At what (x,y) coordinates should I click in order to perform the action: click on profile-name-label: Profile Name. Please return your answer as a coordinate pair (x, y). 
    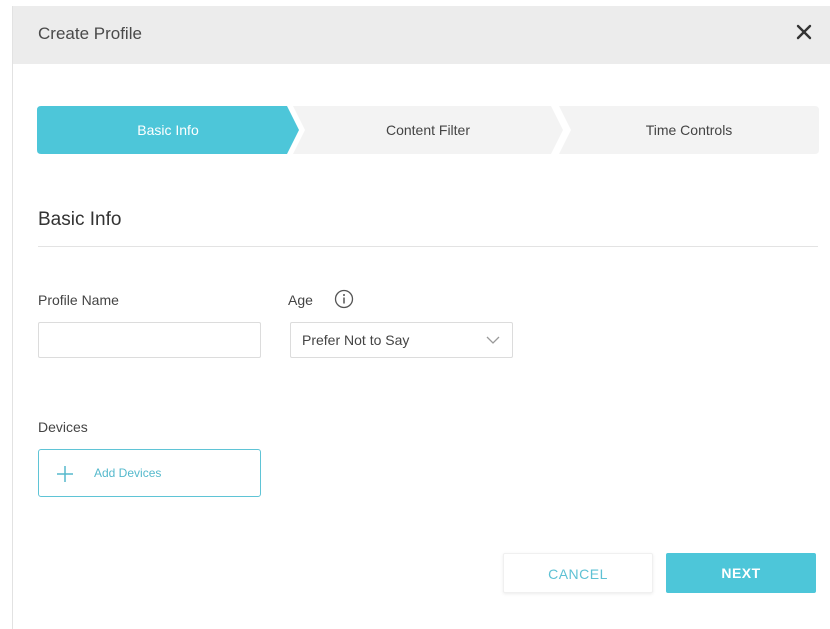
    Looking at the image, I should click on (78, 300).